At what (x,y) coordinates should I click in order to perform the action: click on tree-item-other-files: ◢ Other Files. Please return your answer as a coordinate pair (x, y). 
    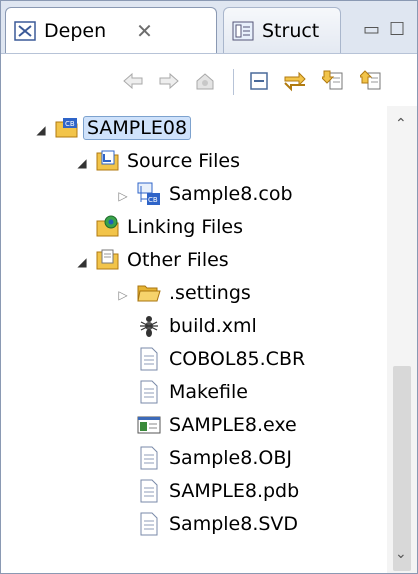
    Looking at the image, I should click on (194, 262).